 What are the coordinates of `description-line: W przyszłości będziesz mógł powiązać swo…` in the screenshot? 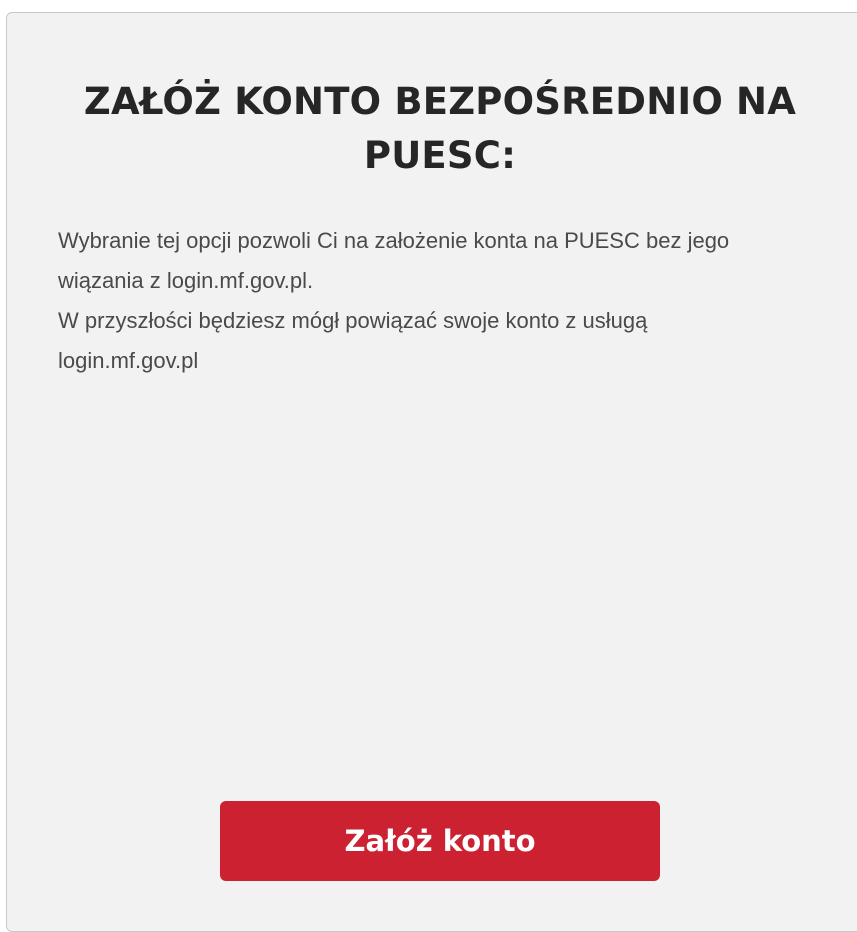 It's located at (353, 320).